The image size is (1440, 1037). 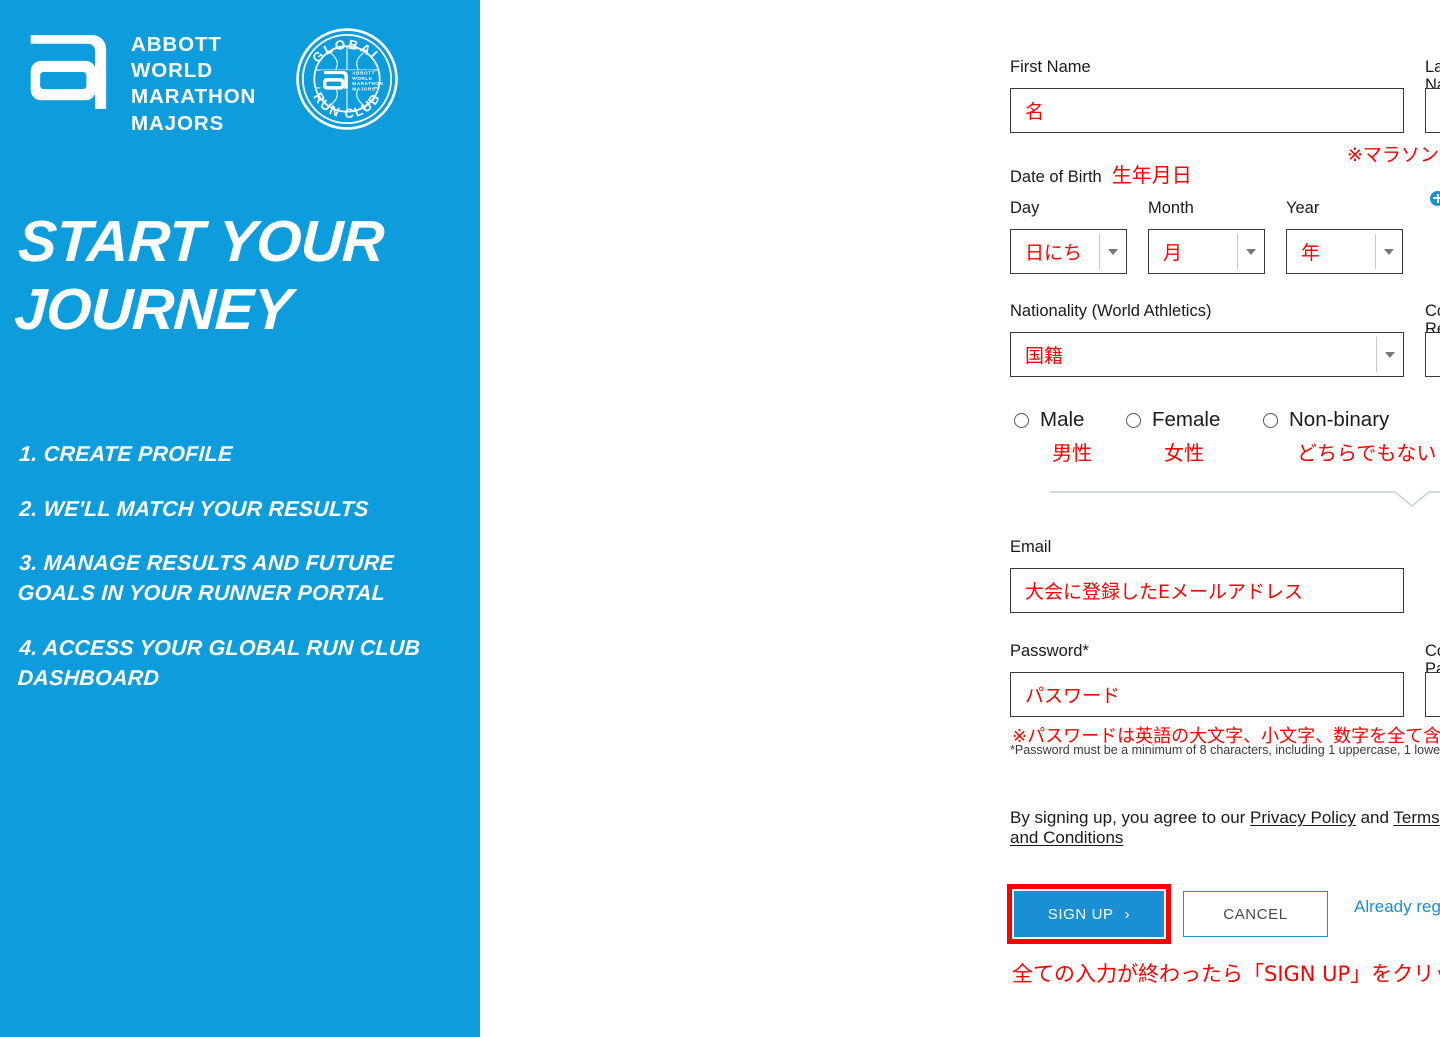 What do you see at coordinates (1432, 694) in the screenshot?
I see `confirm-password-input: パスワード再確認入力` at bounding box center [1432, 694].